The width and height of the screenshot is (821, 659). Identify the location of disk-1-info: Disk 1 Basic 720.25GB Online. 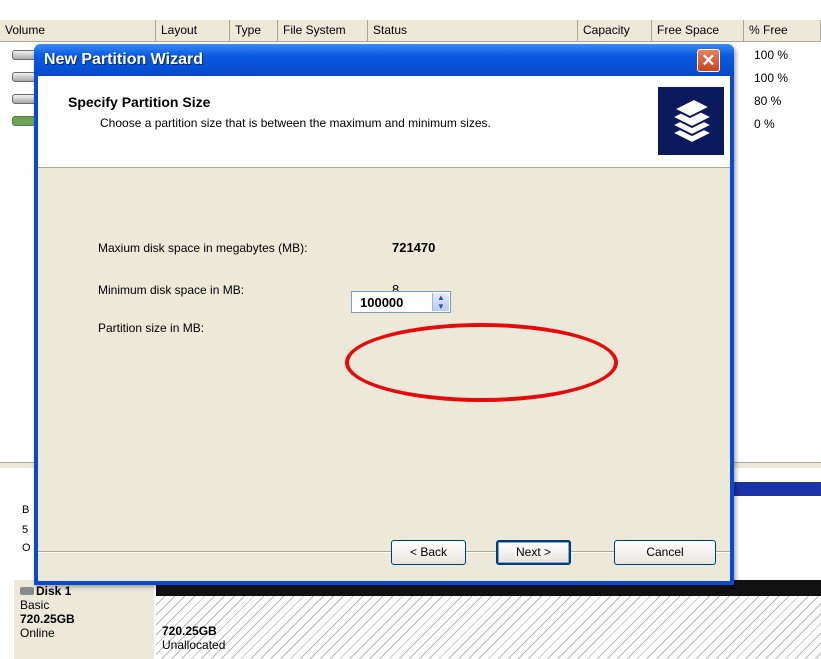
(84, 619).